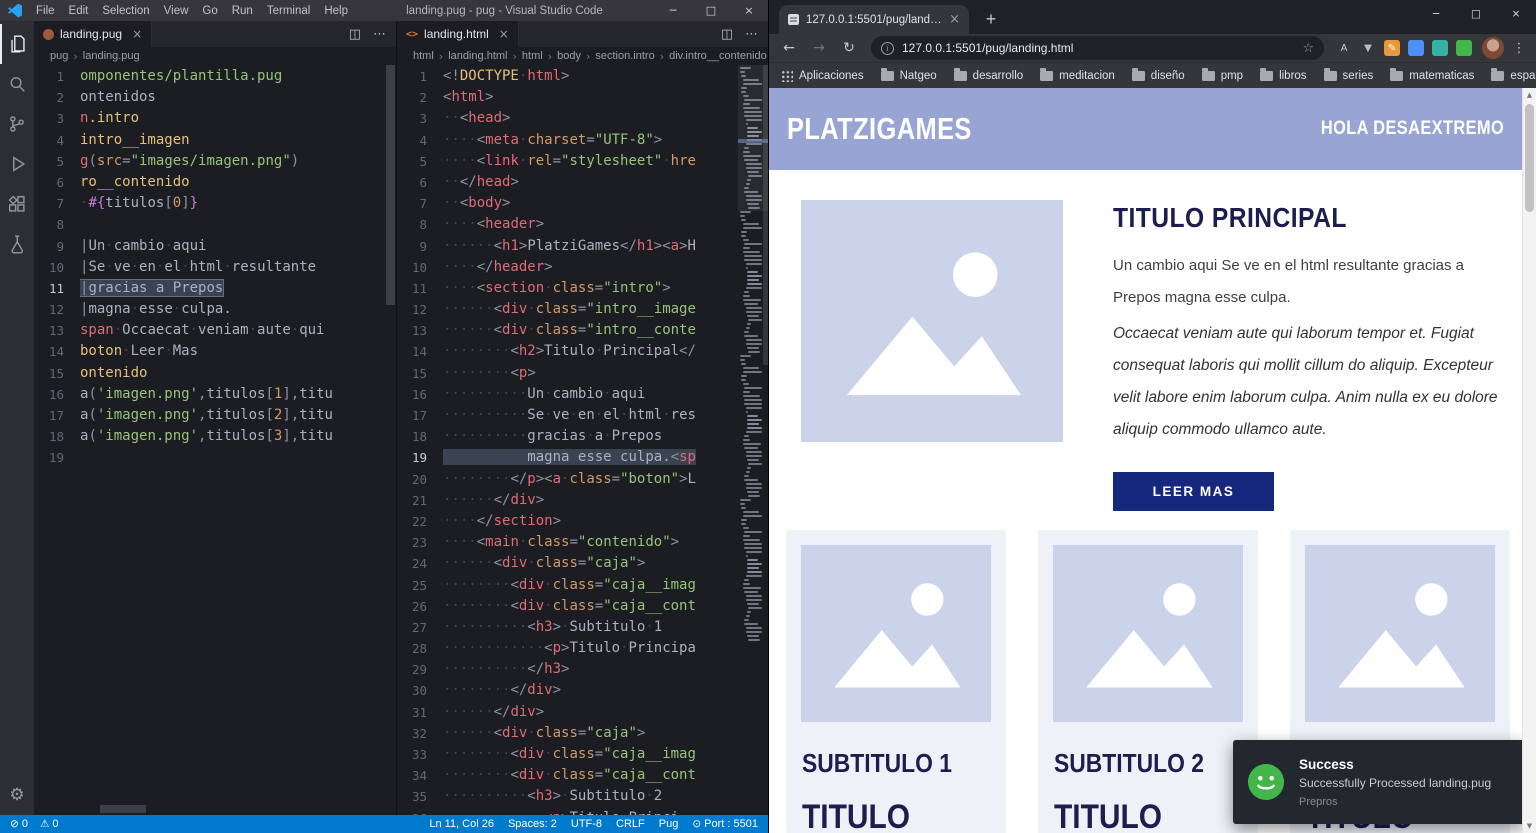 The height and width of the screenshot is (833, 1536). Describe the element at coordinates (49, 824) in the screenshot. I see `problems-warnings: ⚠ 0` at that location.